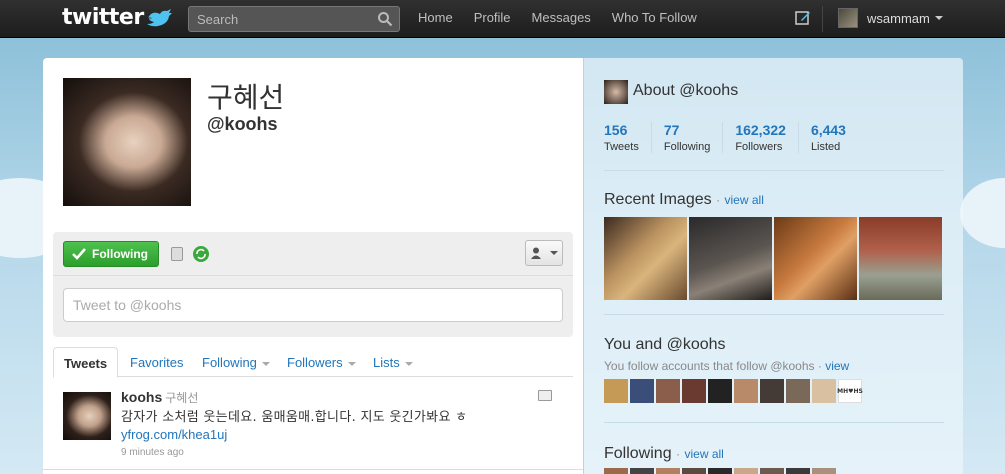 This screenshot has width=1005, height=474. What do you see at coordinates (229, 362) in the screenshot?
I see `tab-following-label: Following` at bounding box center [229, 362].